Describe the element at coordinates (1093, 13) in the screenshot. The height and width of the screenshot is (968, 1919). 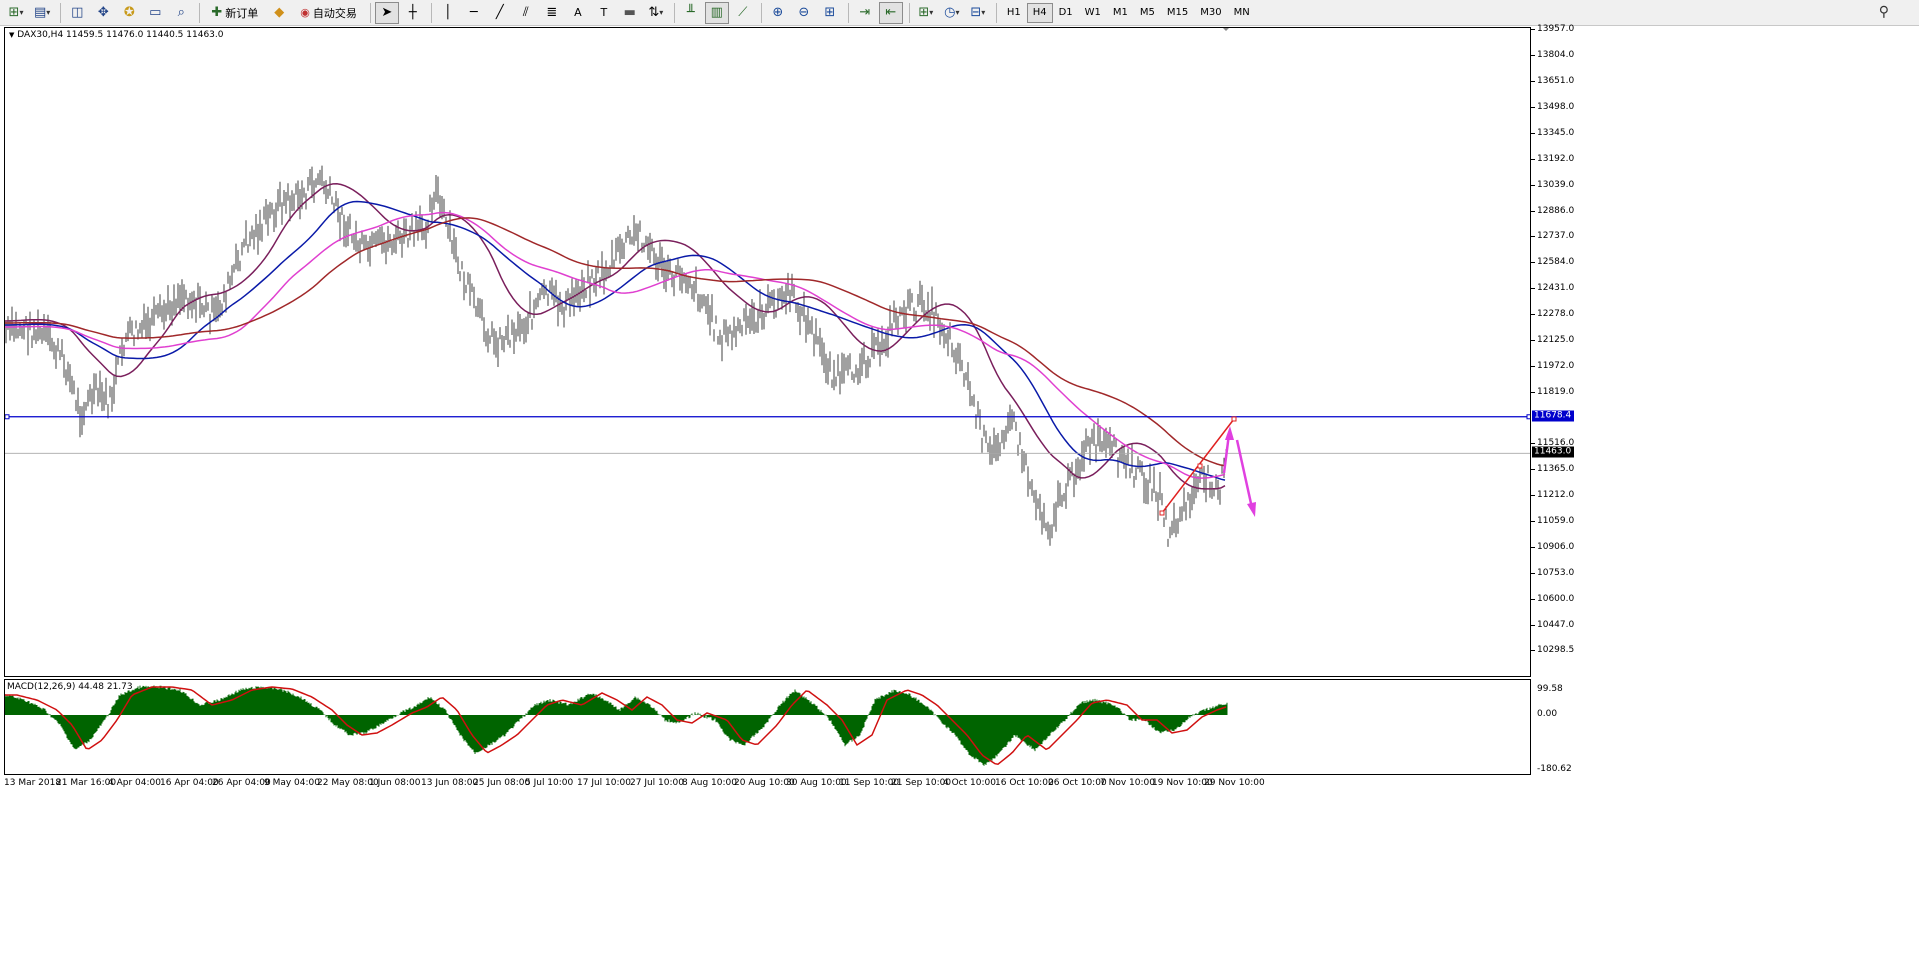
I see `timeframe-w1: W1` at that location.